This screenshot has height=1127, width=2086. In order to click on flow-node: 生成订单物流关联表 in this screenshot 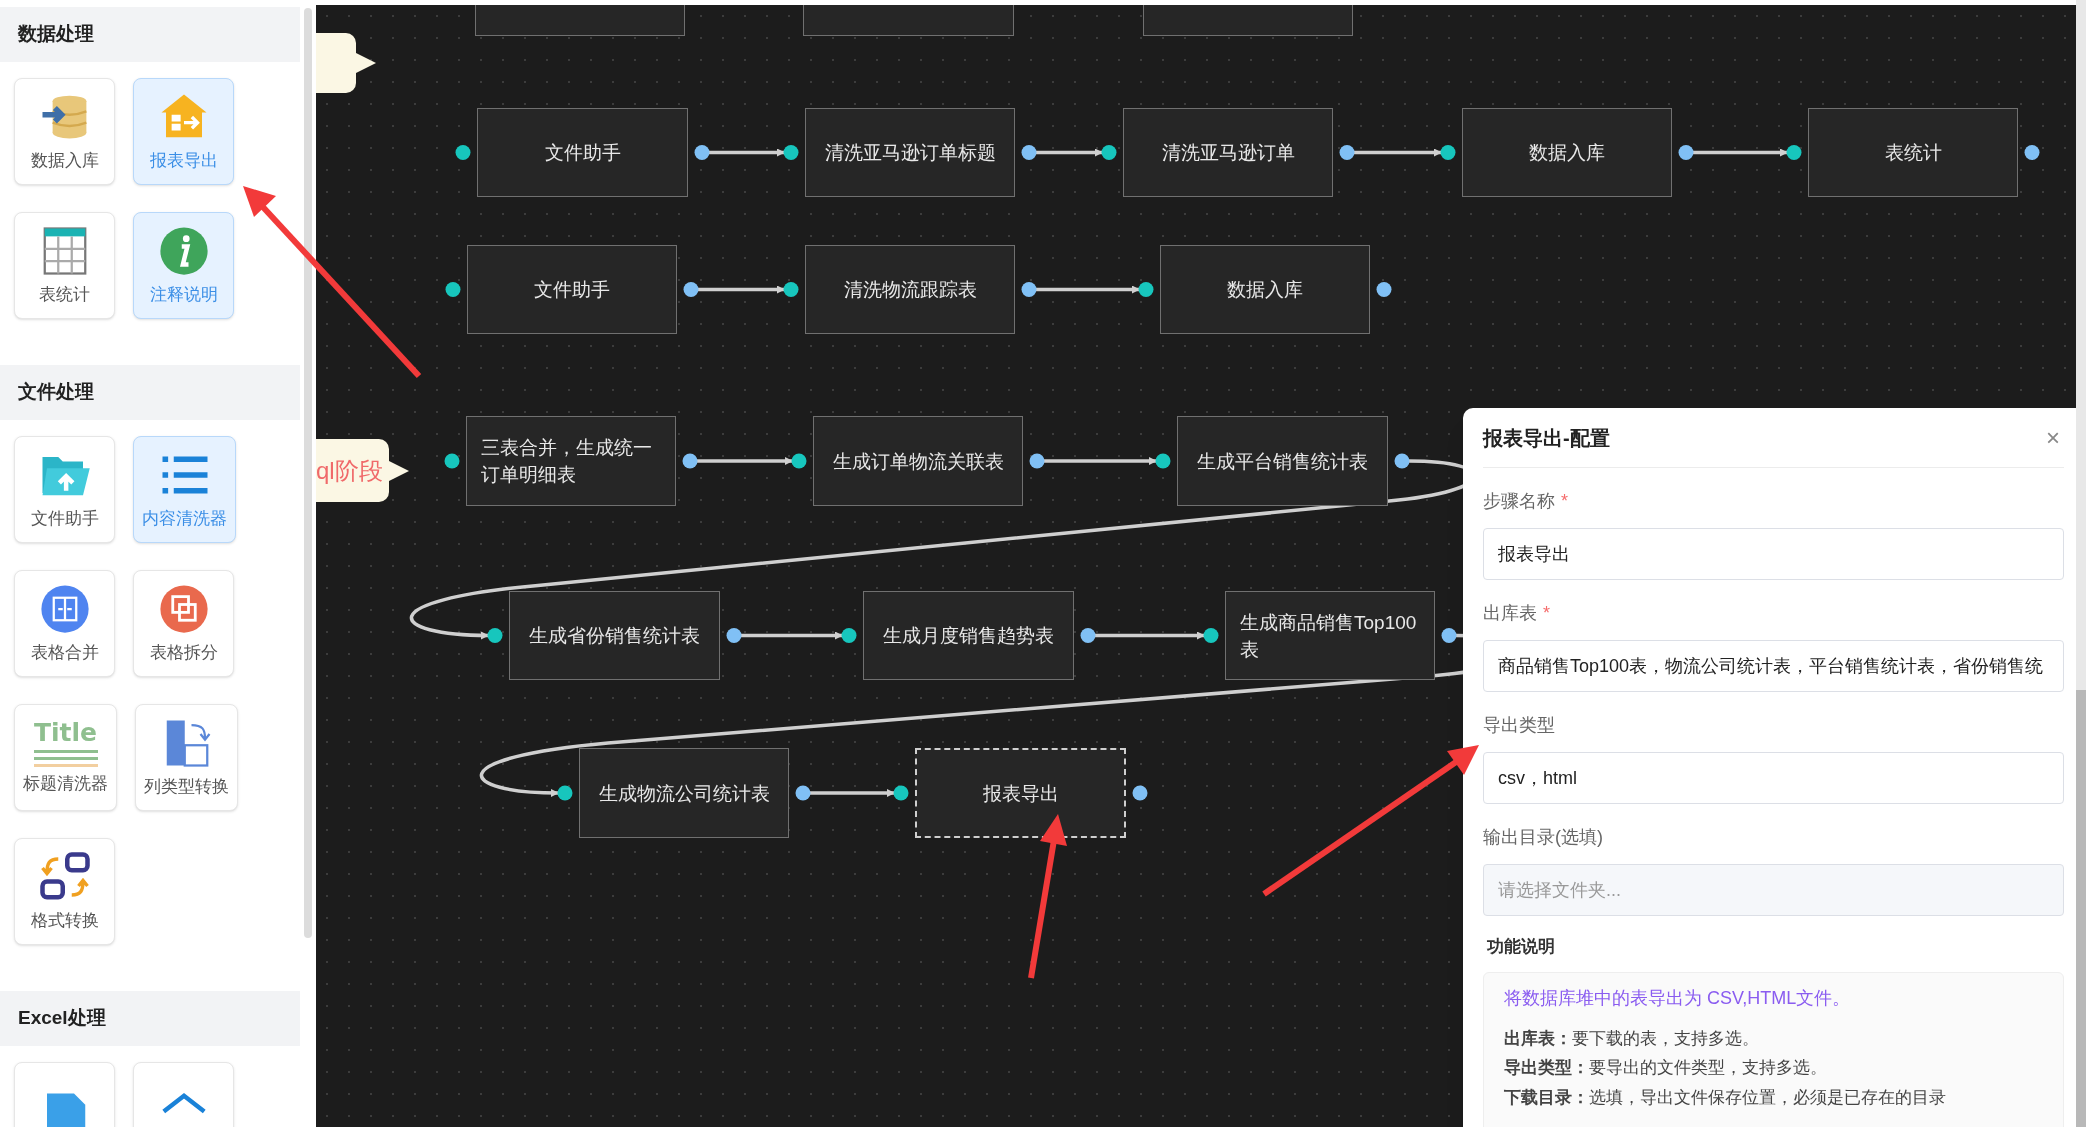, I will do `click(918, 461)`.